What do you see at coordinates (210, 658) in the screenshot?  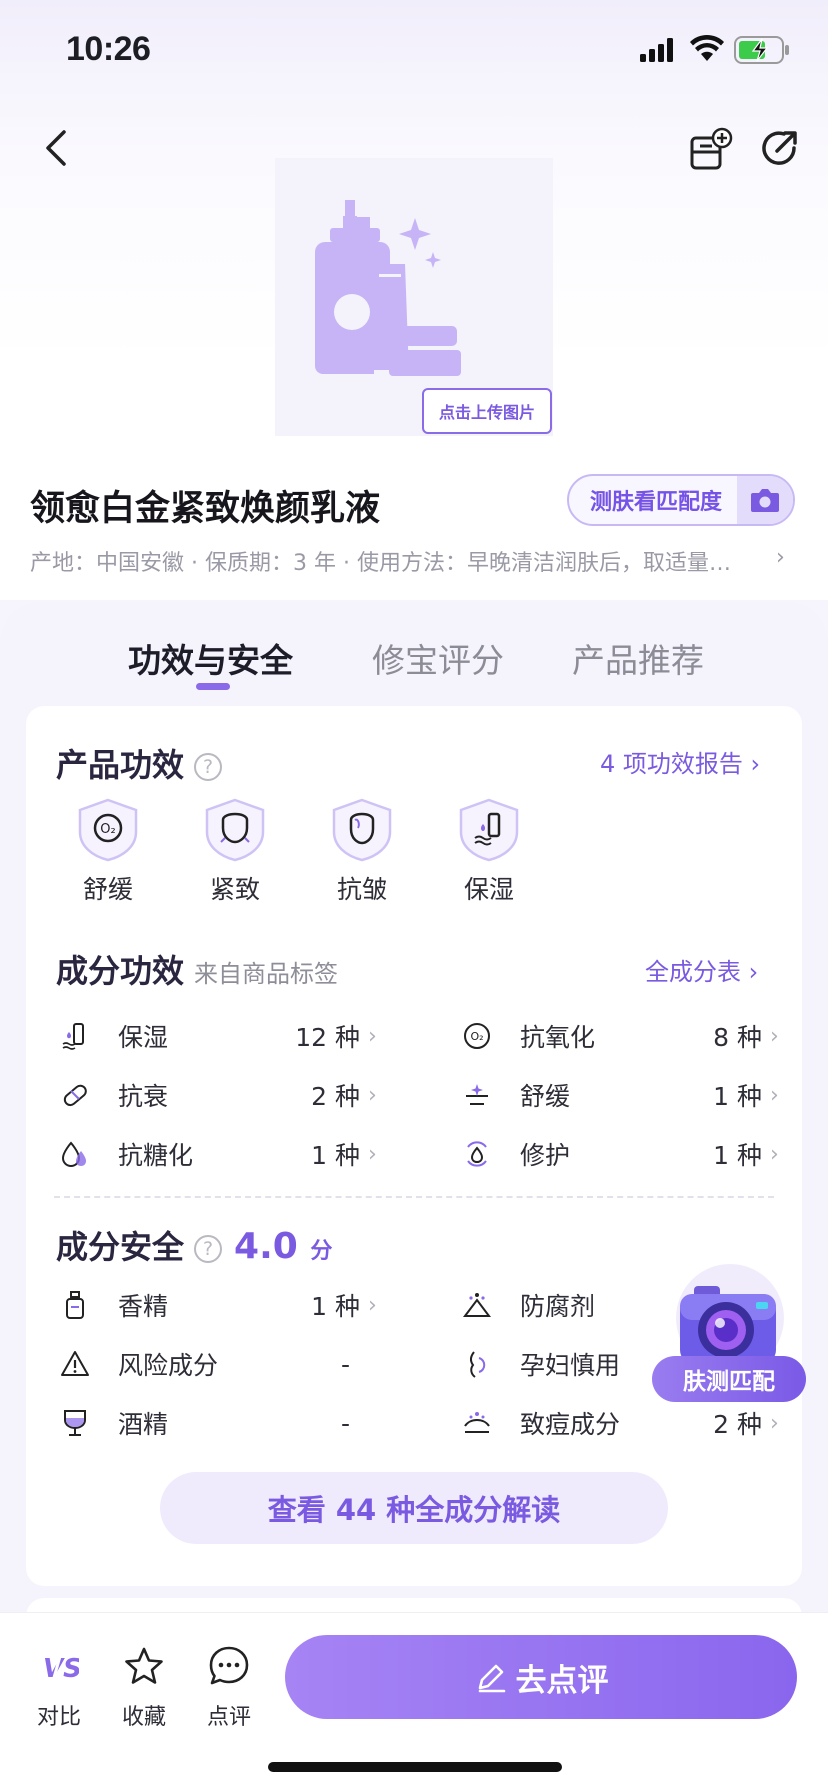 I see `tab-efficacy-safety: 功效与安全` at bounding box center [210, 658].